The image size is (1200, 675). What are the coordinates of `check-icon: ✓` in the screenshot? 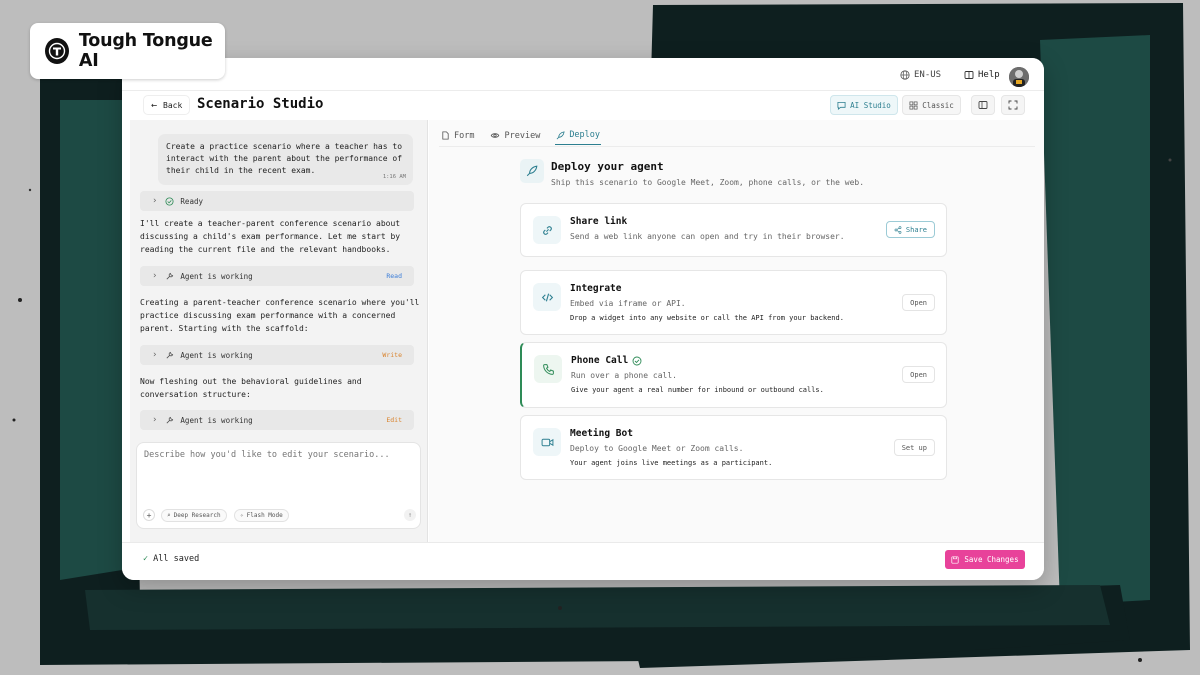 It's located at (146, 559).